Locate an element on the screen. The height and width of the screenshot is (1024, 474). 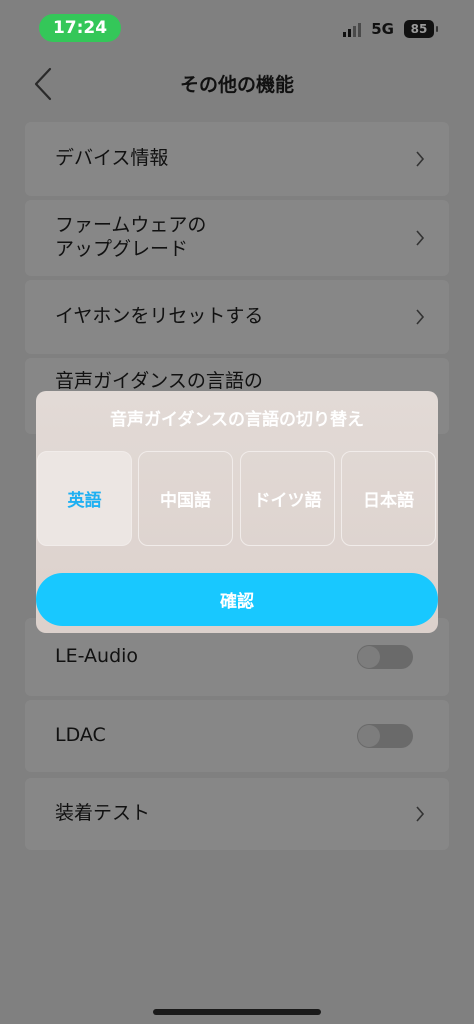
menu-item-label: デバイス情報 is located at coordinates (112, 158).